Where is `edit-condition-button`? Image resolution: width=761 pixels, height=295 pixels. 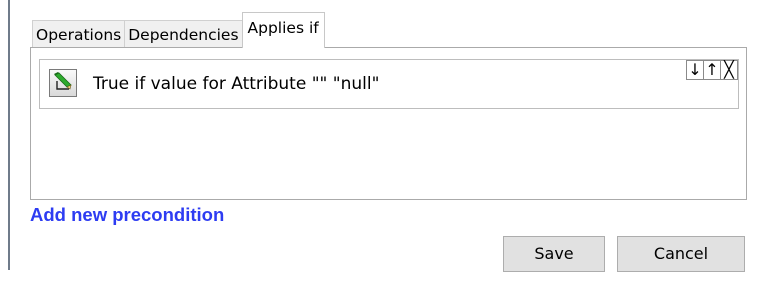
edit-condition-button is located at coordinates (63, 83).